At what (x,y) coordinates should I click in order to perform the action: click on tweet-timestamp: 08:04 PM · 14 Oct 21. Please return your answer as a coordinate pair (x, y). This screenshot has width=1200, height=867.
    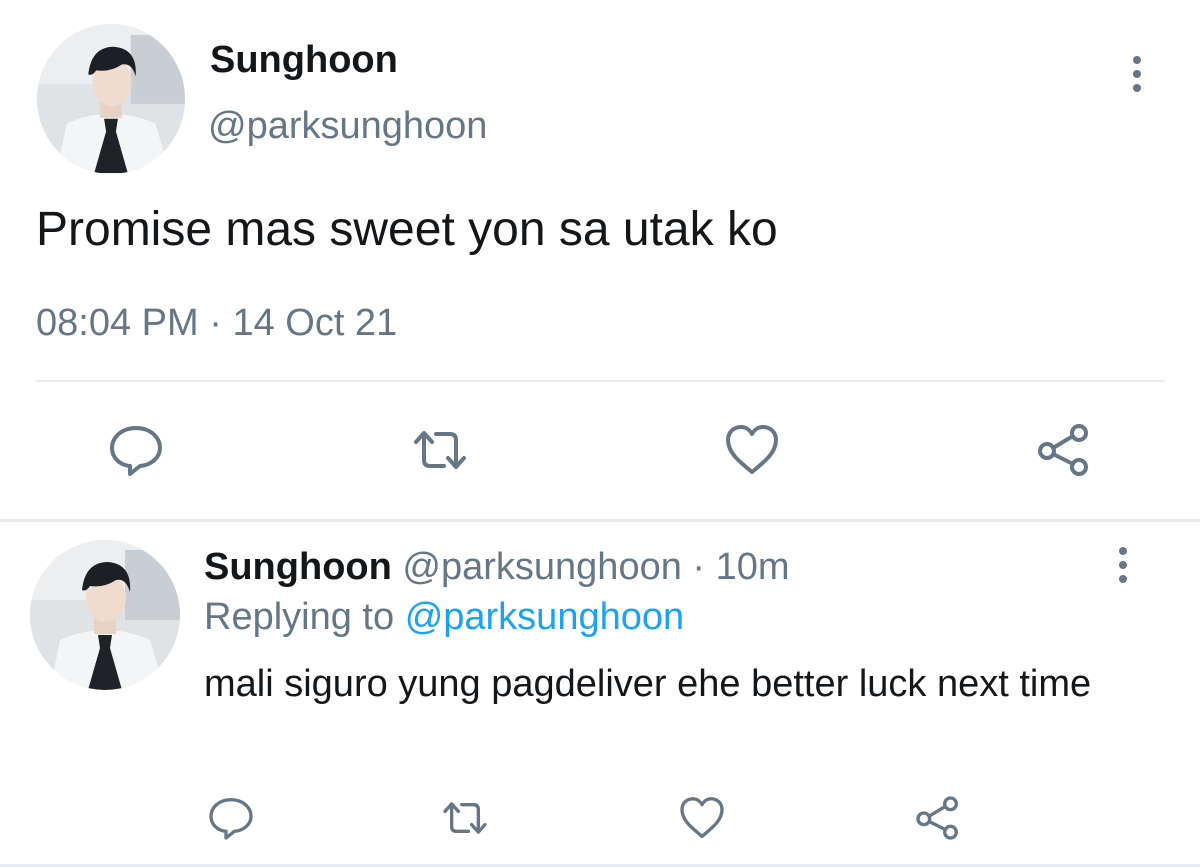
    Looking at the image, I should click on (216, 323).